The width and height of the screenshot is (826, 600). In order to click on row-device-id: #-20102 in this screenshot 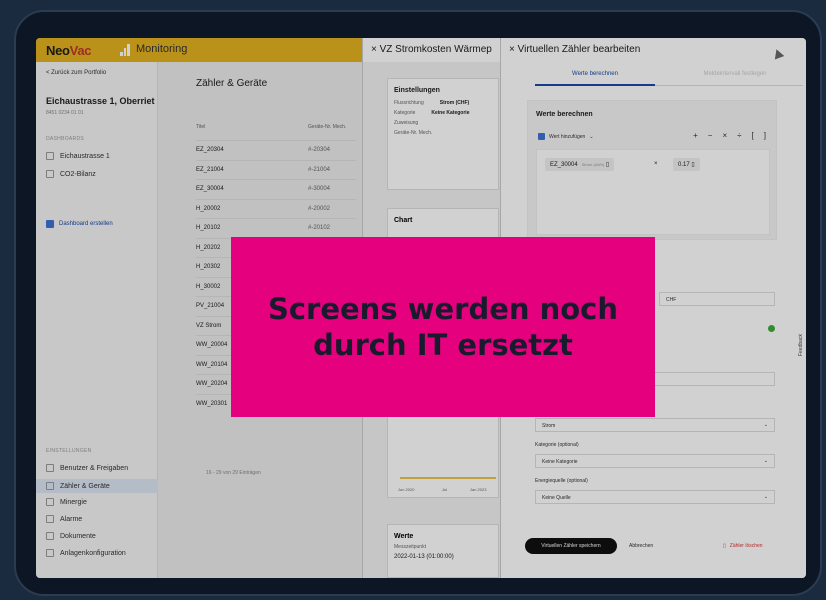, I will do `click(319, 228)`.